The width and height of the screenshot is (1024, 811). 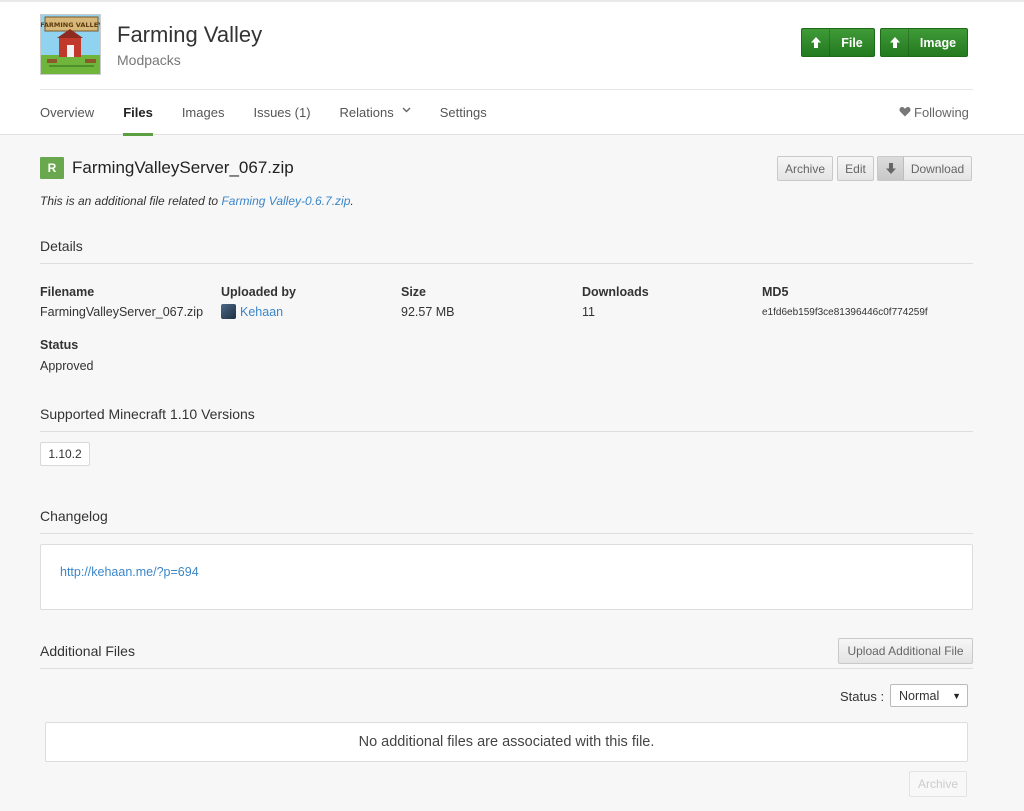 I want to click on status-filter-value: Normal, so click(x=919, y=695).